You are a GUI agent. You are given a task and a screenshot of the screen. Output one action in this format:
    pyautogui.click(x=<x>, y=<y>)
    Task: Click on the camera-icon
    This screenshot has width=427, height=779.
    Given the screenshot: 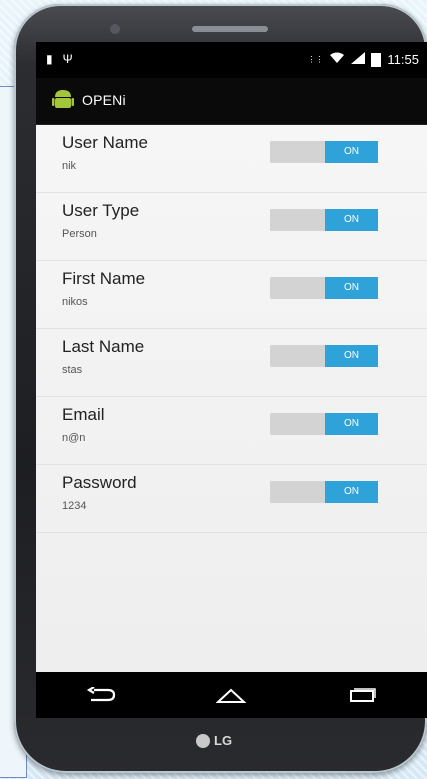 What is the action you would take?
    pyautogui.click(x=115, y=29)
    